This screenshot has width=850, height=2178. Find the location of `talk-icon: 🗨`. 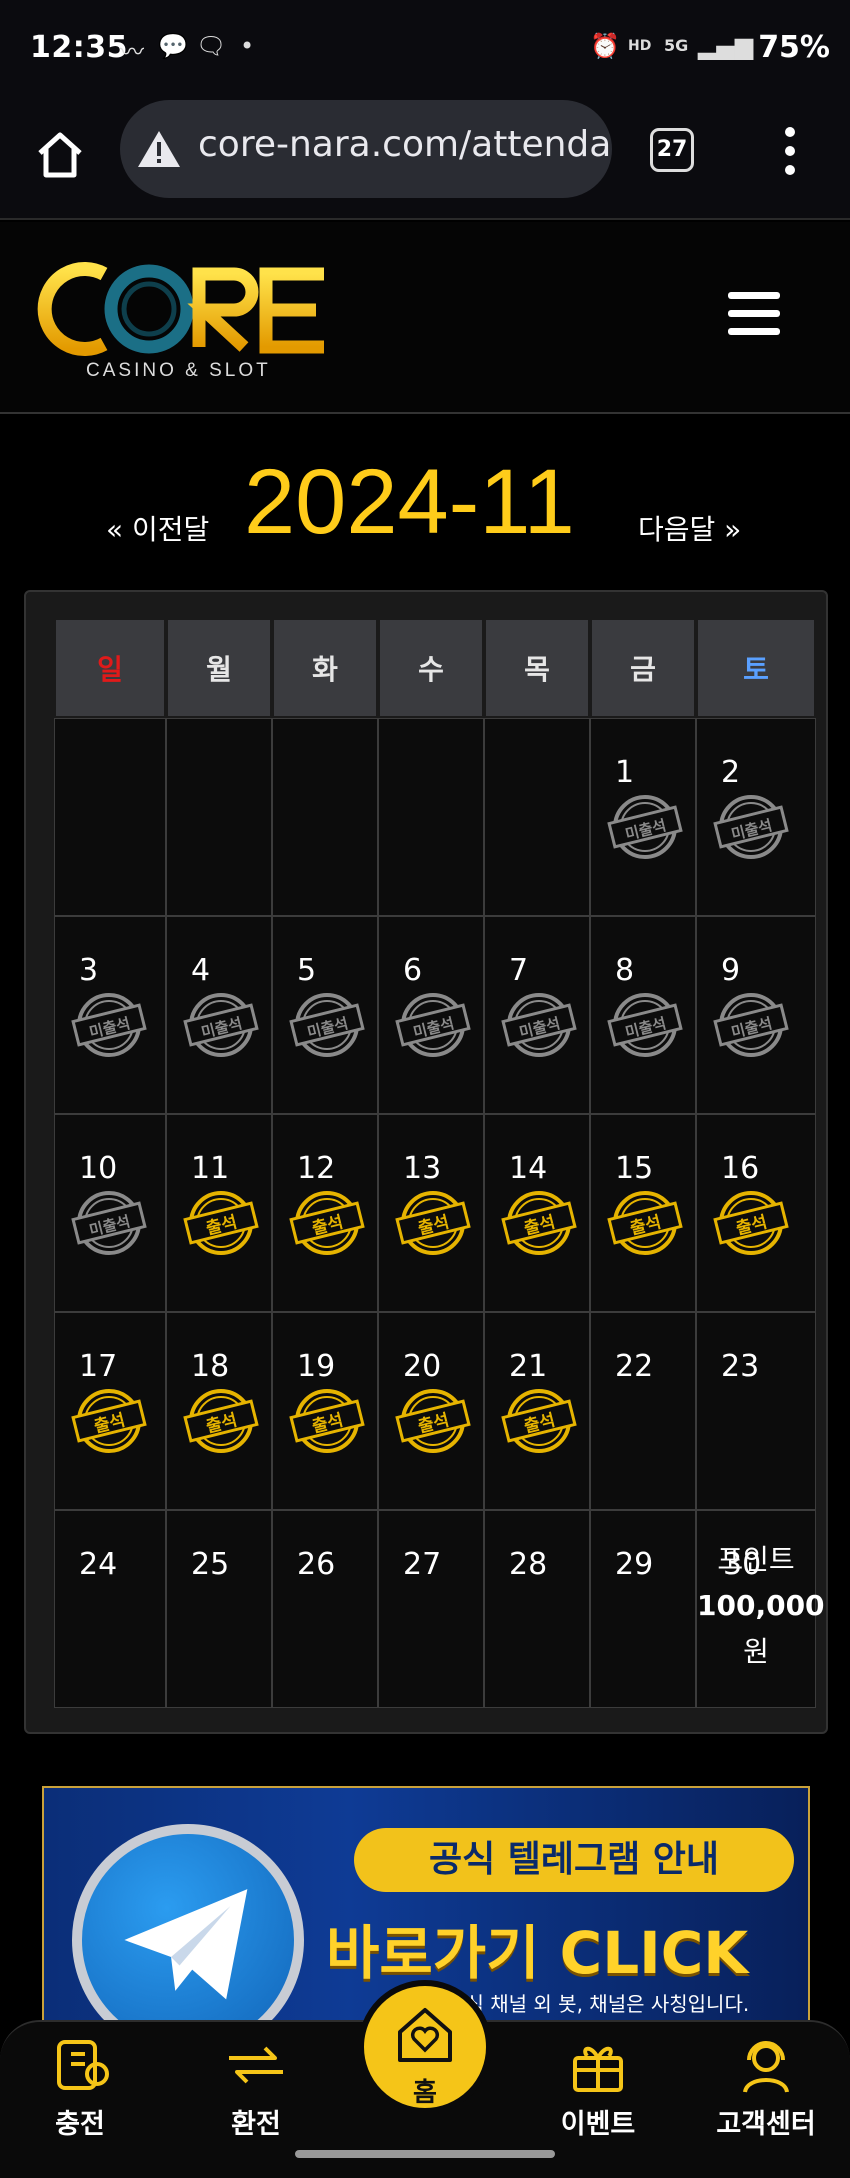

talk-icon: 🗨 is located at coordinates (211, 46).